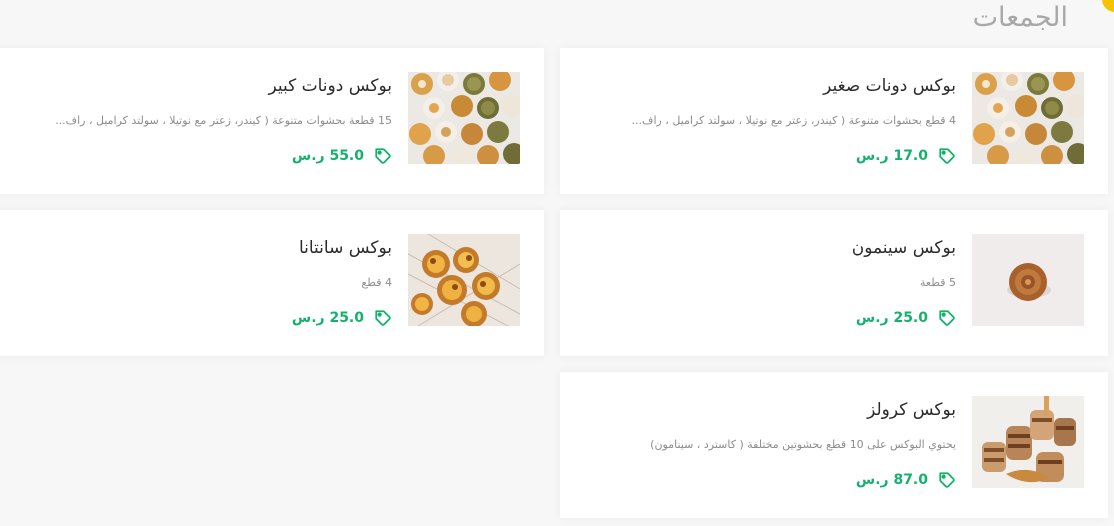  I want to click on product-name: بوكس سانتانا, so click(345, 248).